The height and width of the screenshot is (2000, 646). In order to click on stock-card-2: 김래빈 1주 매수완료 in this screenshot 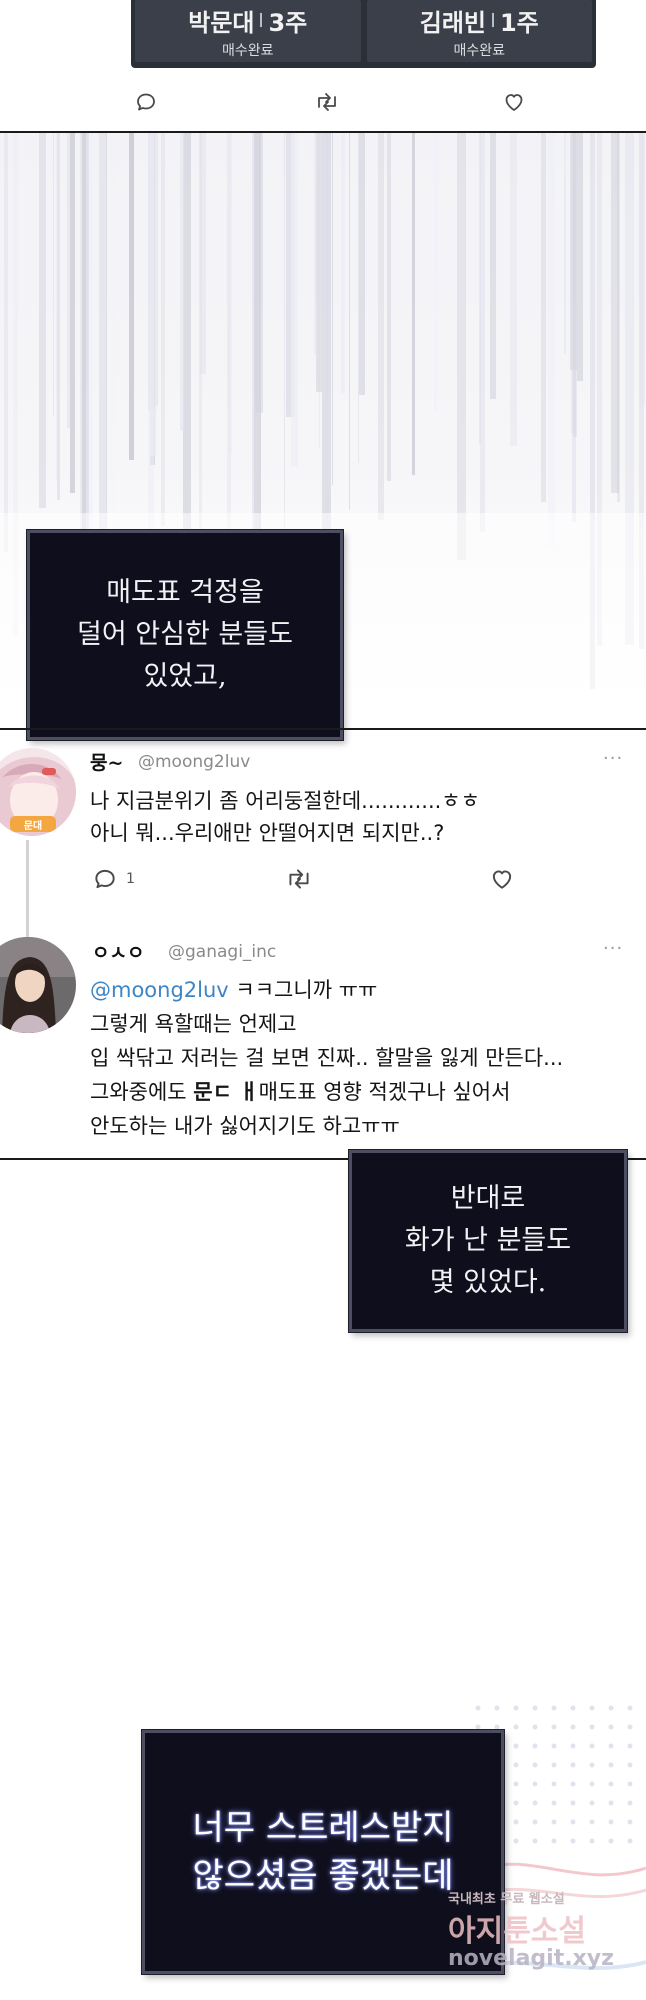, I will do `click(479, 31)`.